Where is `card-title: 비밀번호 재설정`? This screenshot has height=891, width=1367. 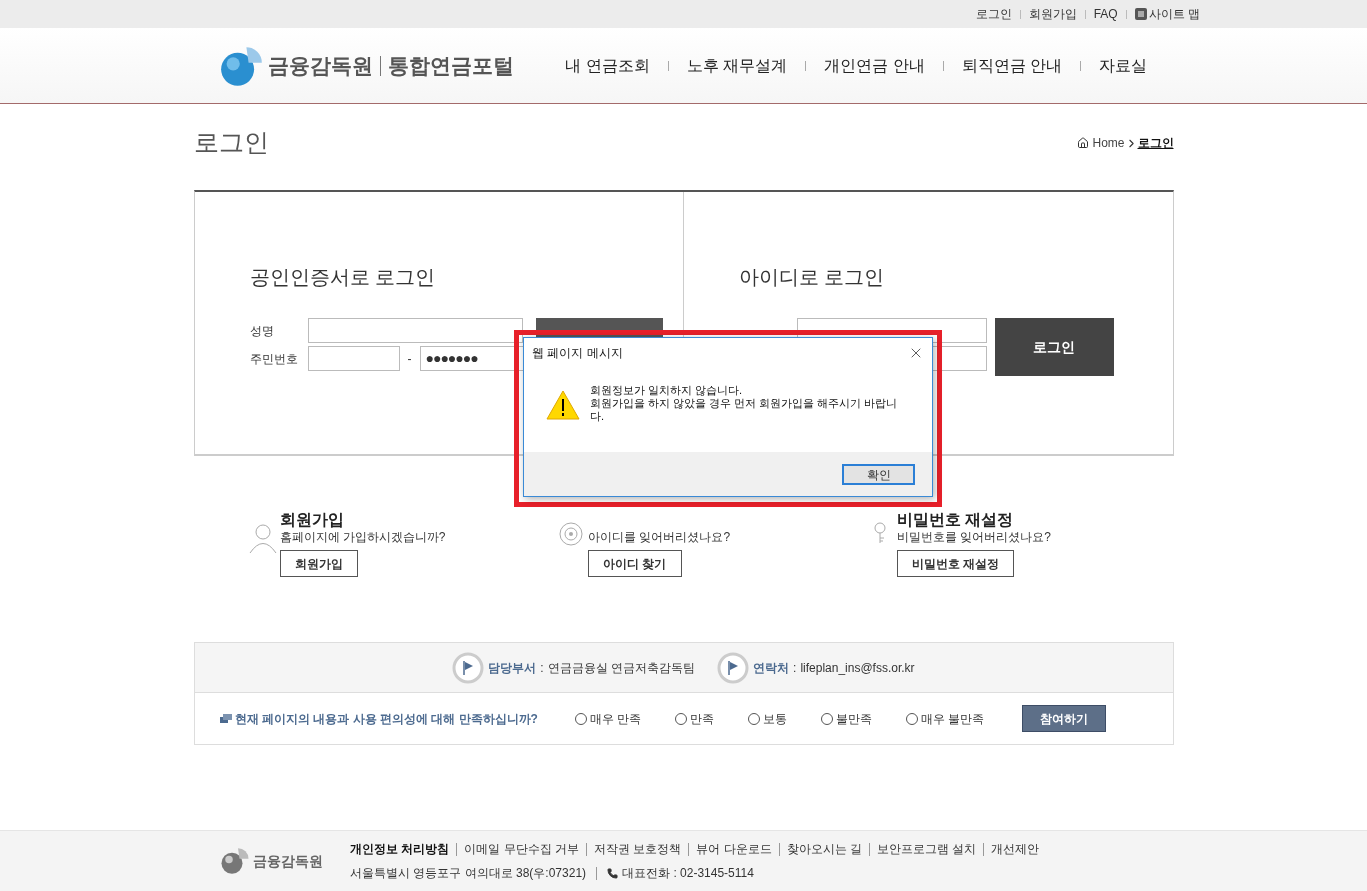 card-title: 비밀번호 재설정 is located at coordinates (955, 519).